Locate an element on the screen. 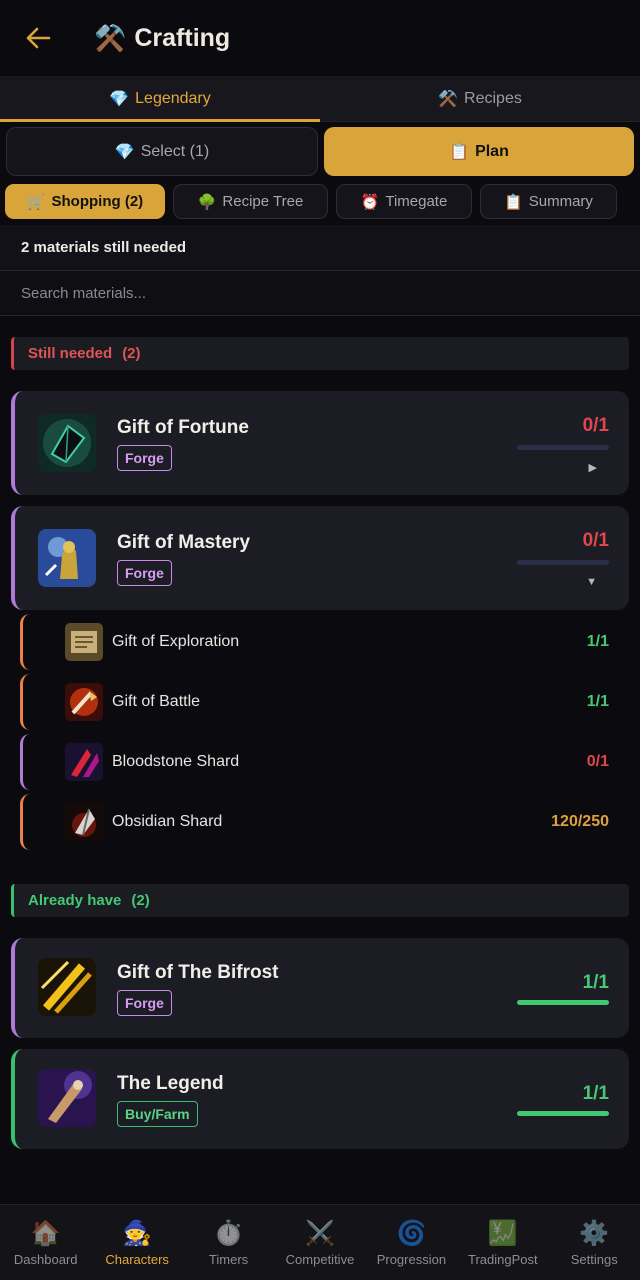 The width and height of the screenshot is (640, 1280). gift-of-the-bifrost-icon is located at coordinates (67, 987).